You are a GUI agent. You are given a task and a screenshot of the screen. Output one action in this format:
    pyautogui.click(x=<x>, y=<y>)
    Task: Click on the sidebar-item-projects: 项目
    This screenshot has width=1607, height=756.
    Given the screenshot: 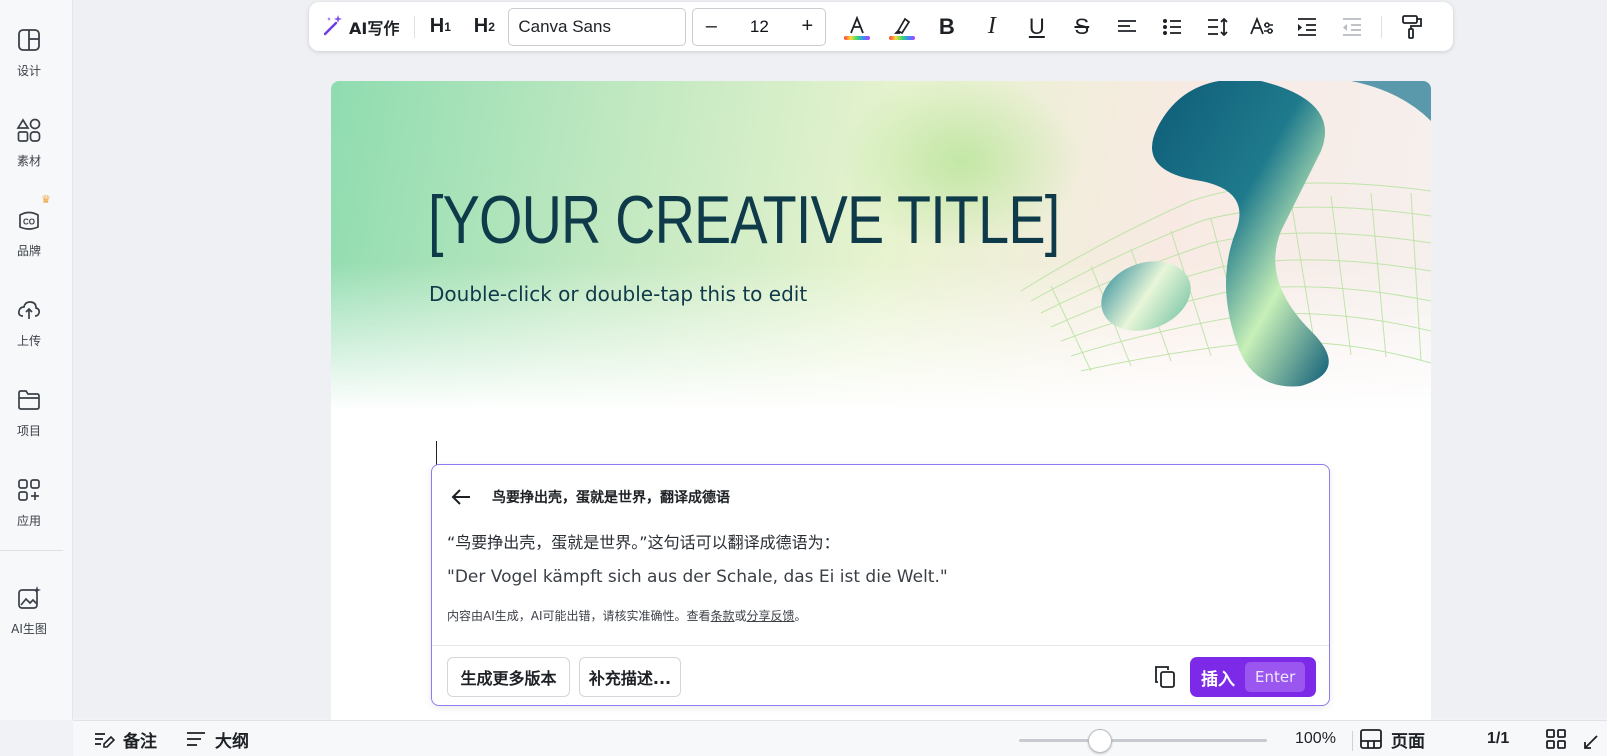 What is the action you would take?
    pyautogui.click(x=29, y=416)
    